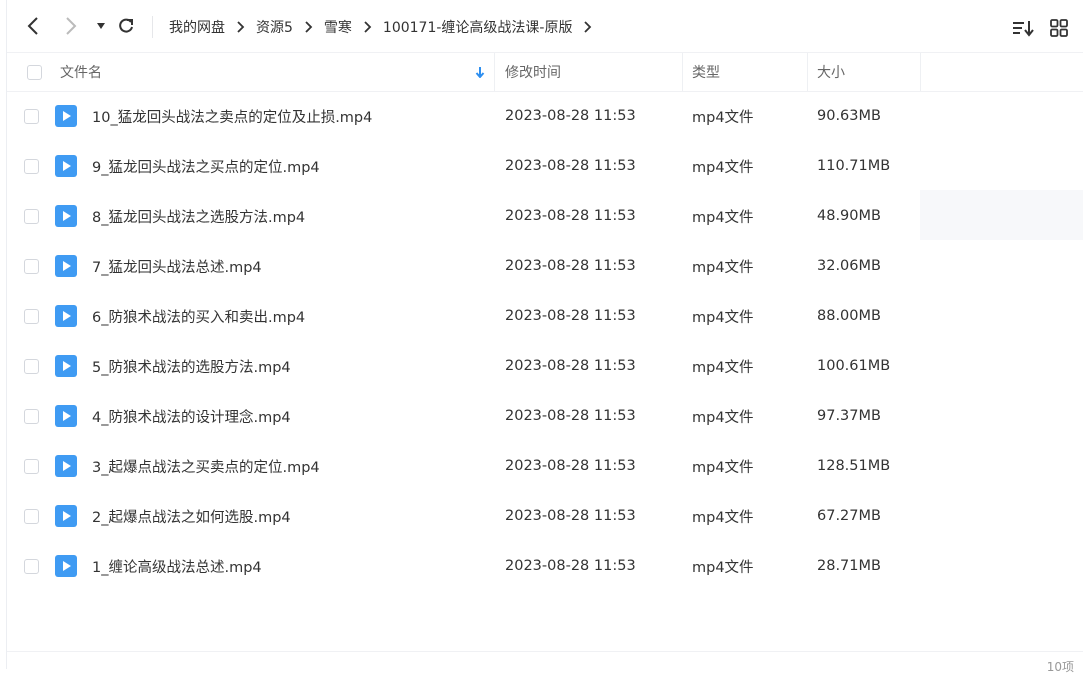 Image resolution: width=1083 pixels, height=675 pixels. I want to click on item-count: 10项, so click(1060, 667).